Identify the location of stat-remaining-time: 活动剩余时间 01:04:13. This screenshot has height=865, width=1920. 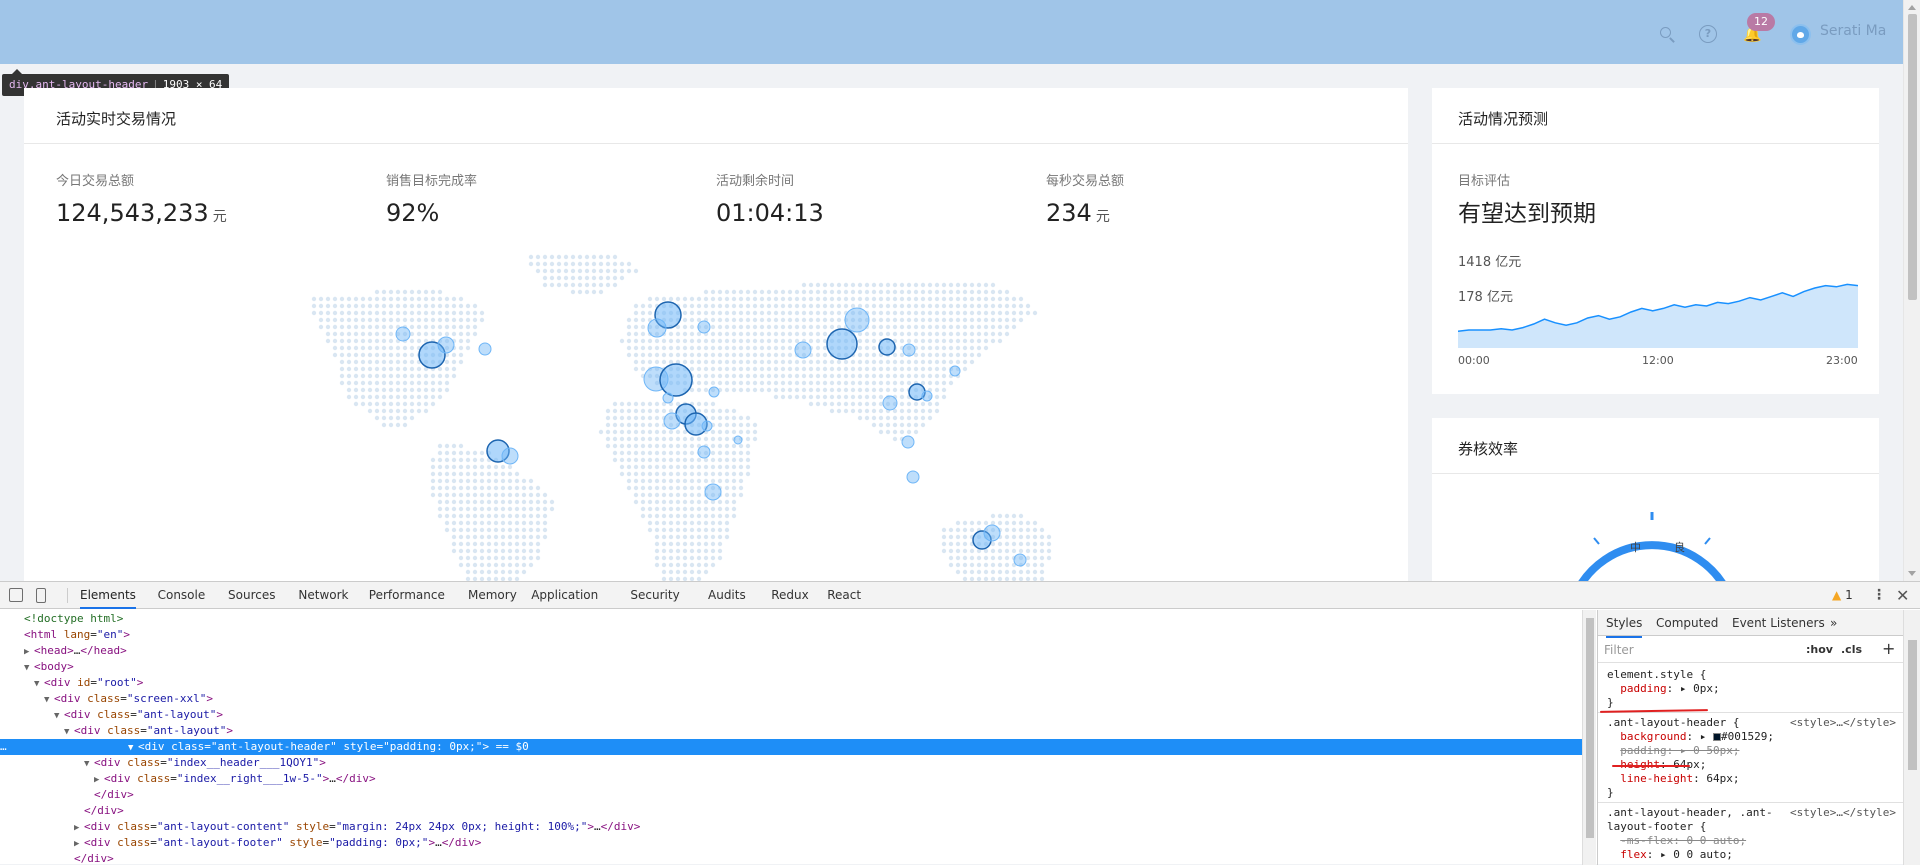
(772, 198).